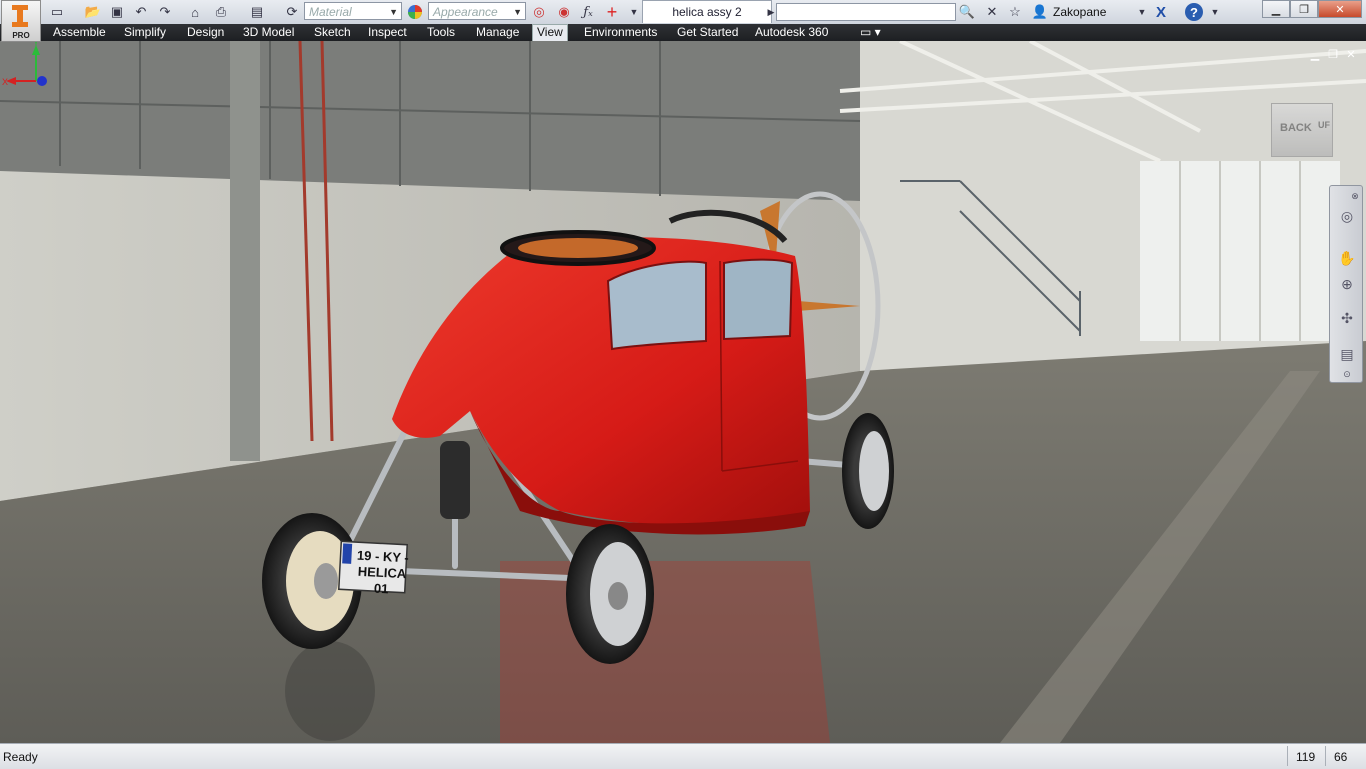 The width and height of the screenshot is (1366, 769). Describe the element at coordinates (683, 756) in the screenshot. I see `status-bar: Ready 119 66` at that location.